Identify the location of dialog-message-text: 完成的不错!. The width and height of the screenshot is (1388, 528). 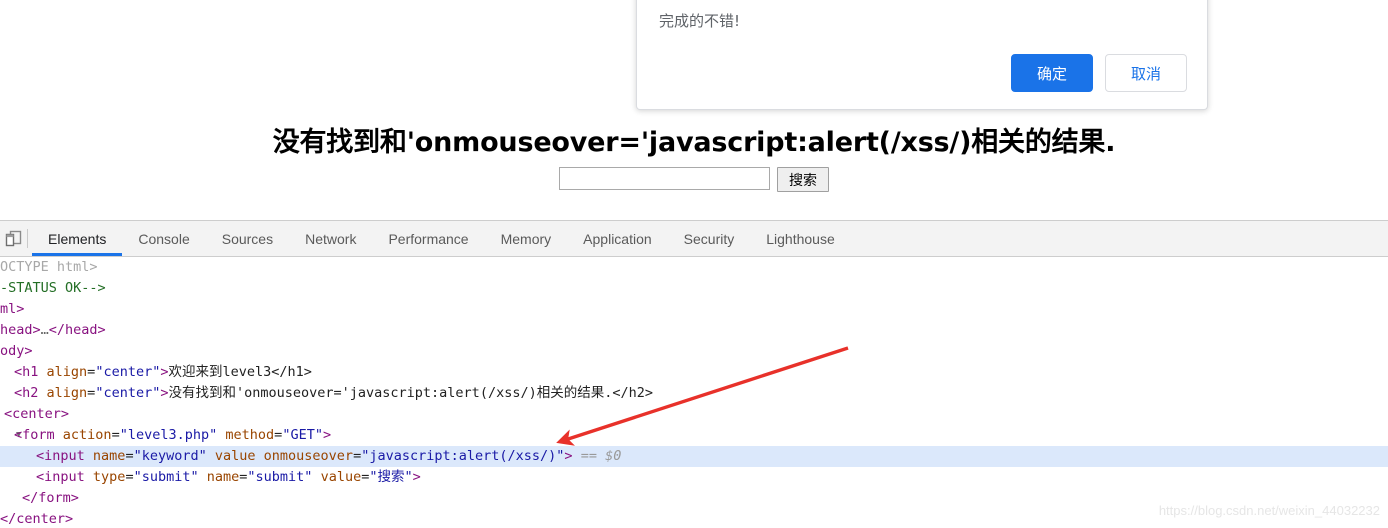
(700, 21).